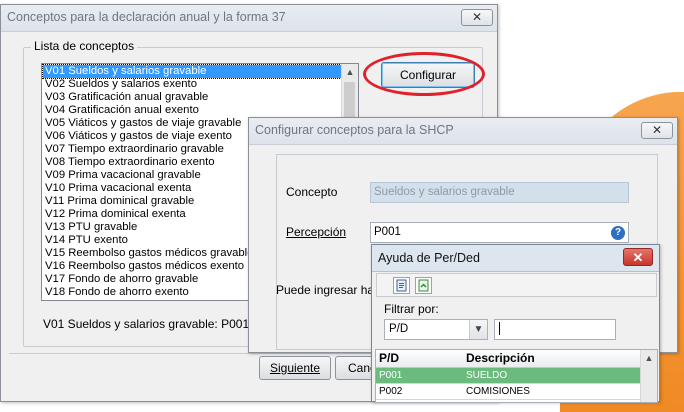 The width and height of the screenshot is (684, 412). What do you see at coordinates (463, 131) in the screenshot?
I see `configure-shcp-titlebar: Configurar conceptos para la SHCP ✕` at bounding box center [463, 131].